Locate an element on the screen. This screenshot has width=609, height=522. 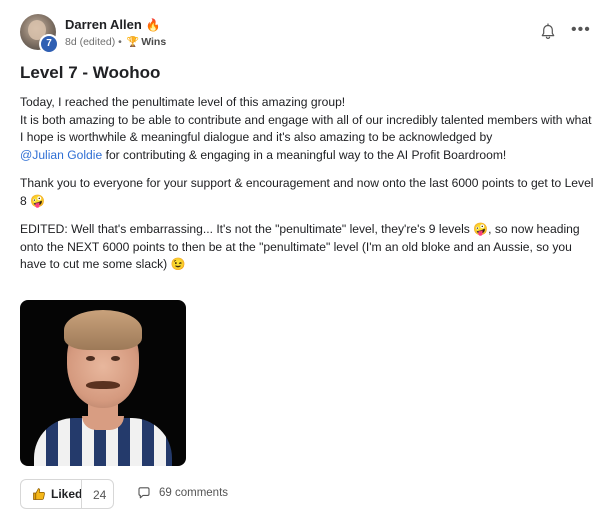
image-hair is located at coordinates (103, 330).